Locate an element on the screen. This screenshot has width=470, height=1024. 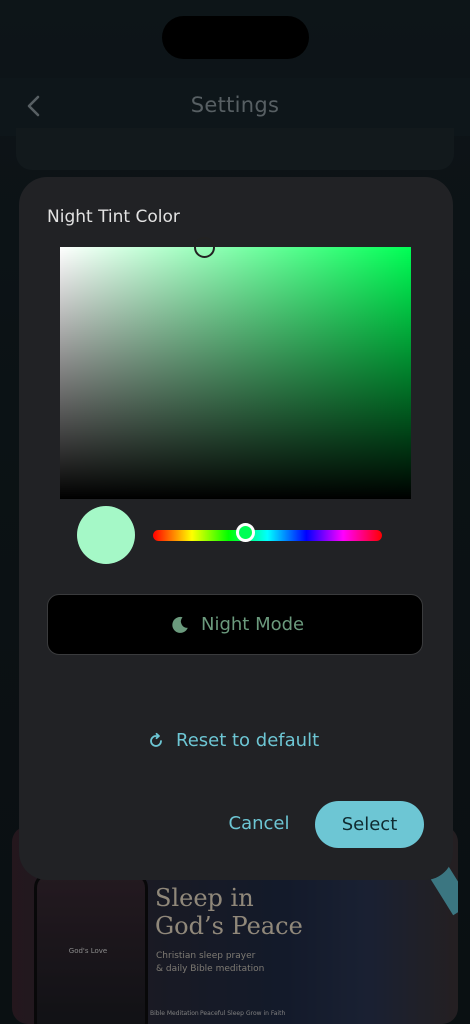
saturation-value-handle is located at coordinates (204, 247).